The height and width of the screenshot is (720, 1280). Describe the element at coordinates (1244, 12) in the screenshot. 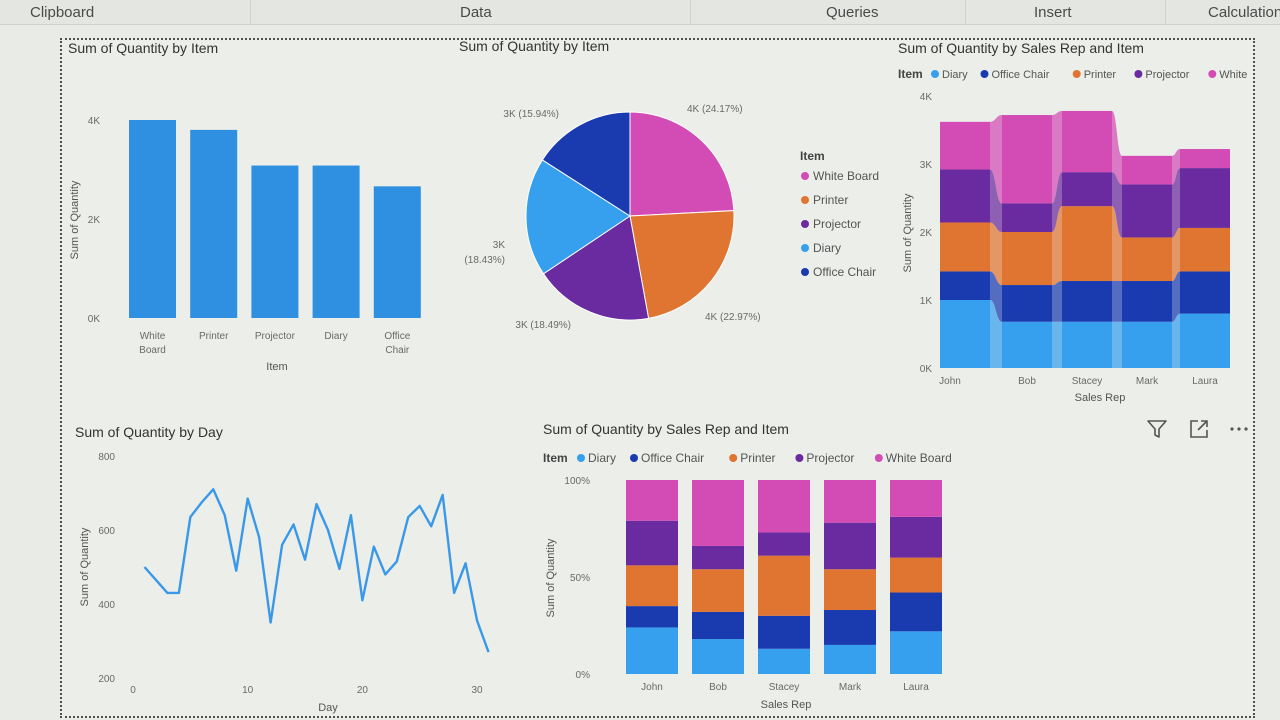

I see `ribbon-group-calculation: Calculation` at that location.